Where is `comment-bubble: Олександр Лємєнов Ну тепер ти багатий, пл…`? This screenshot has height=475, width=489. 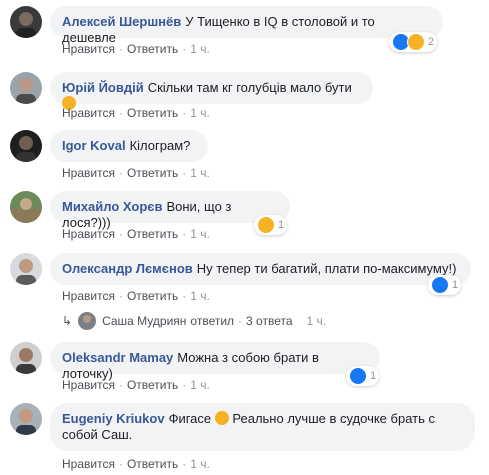
comment-bubble: Олександр Лємєнов Ну тепер ти багатий, пл… is located at coordinates (260, 269).